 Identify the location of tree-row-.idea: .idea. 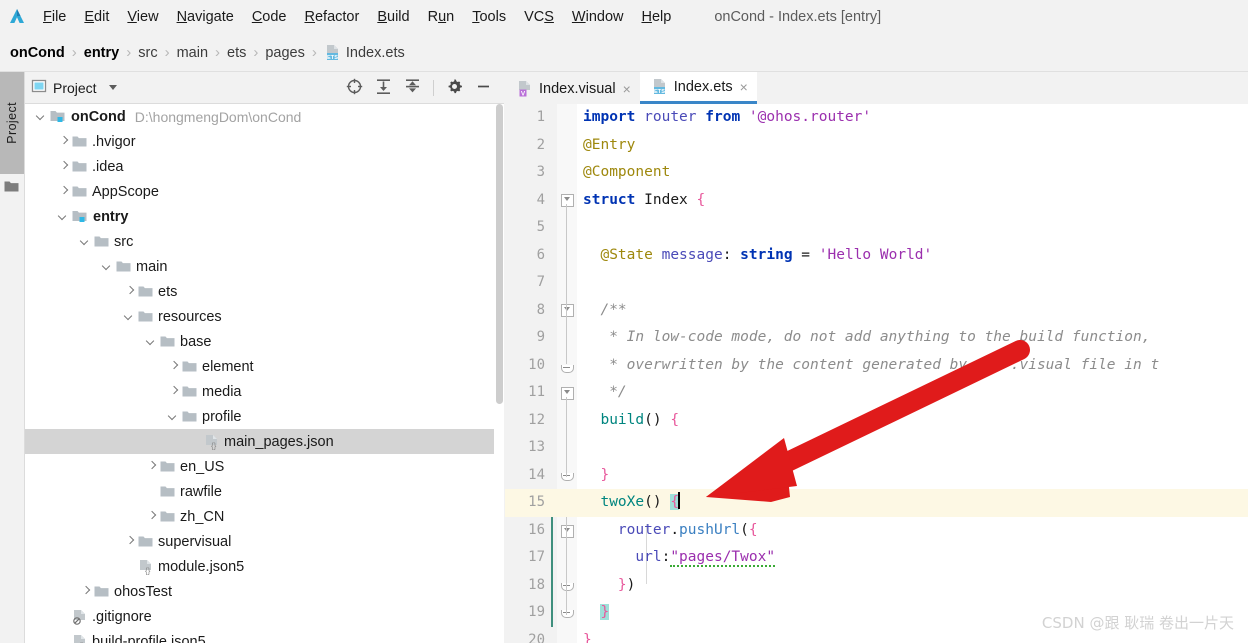
(264, 166).